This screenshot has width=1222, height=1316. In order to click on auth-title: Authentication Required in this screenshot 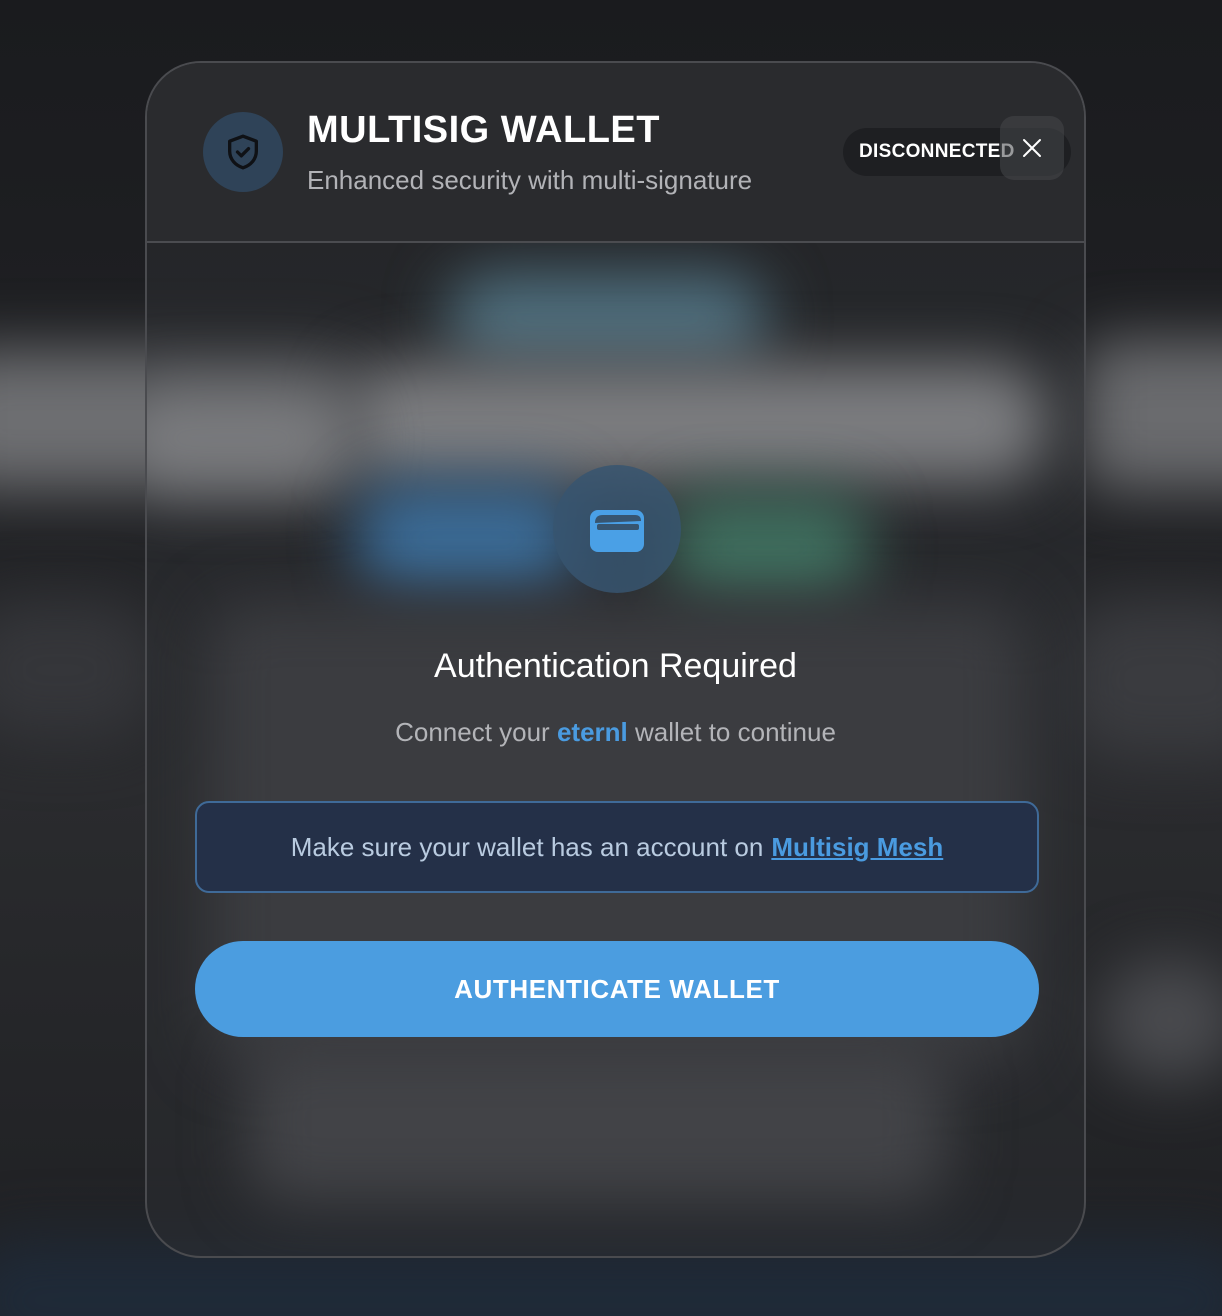, I will do `click(615, 666)`.